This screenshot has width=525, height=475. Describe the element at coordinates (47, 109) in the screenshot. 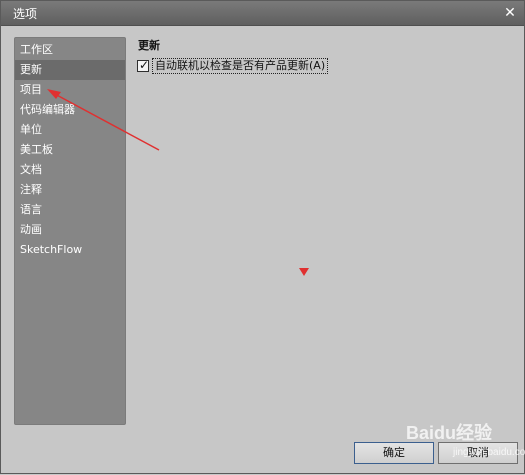

I see `sidebar-item-label: 代码编辑器` at that location.